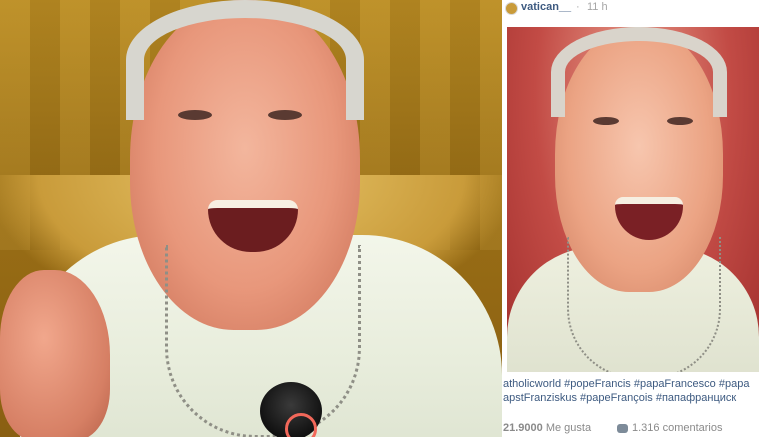  What do you see at coordinates (55, 353) in the screenshot?
I see `raised-hand` at bounding box center [55, 353].